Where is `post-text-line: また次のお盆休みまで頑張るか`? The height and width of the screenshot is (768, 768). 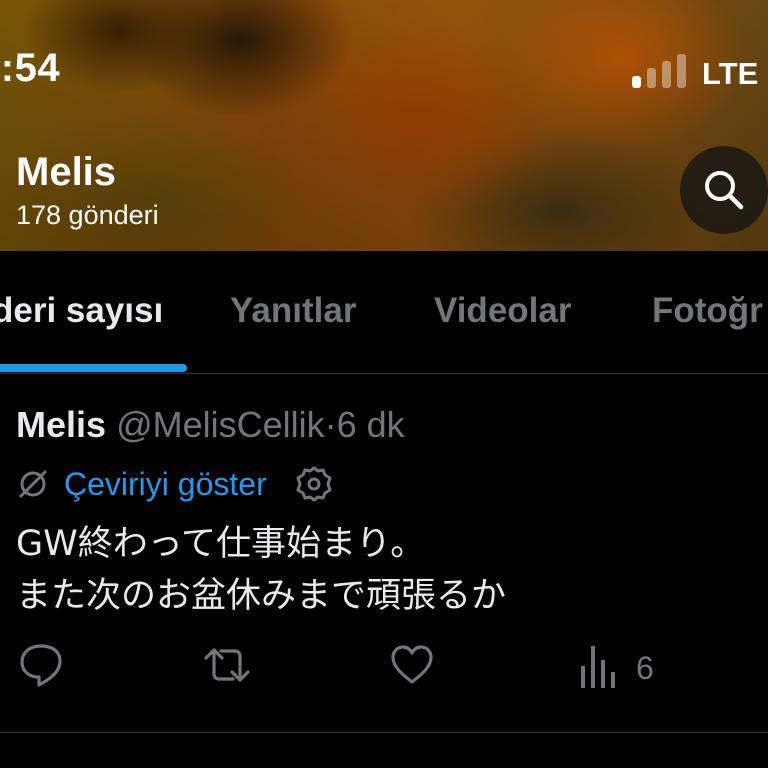 post-text-line: また次のお盆休みまで頑張るか is located at coordinates (261, 596).